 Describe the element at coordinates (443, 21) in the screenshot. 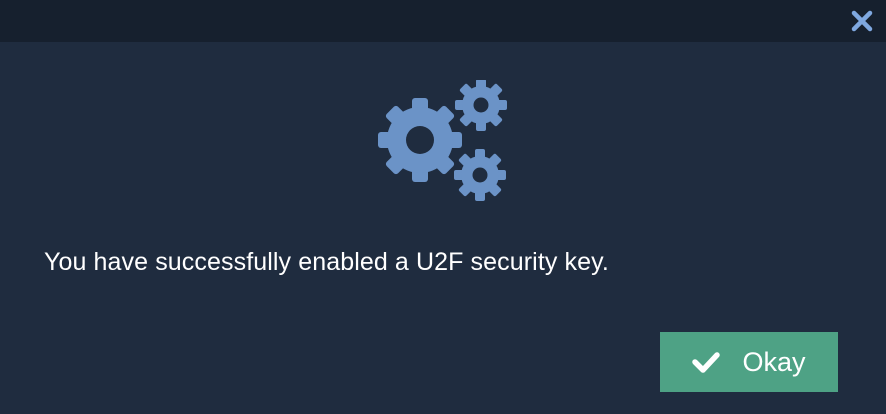

I see `dialog-titlebar` at that location.